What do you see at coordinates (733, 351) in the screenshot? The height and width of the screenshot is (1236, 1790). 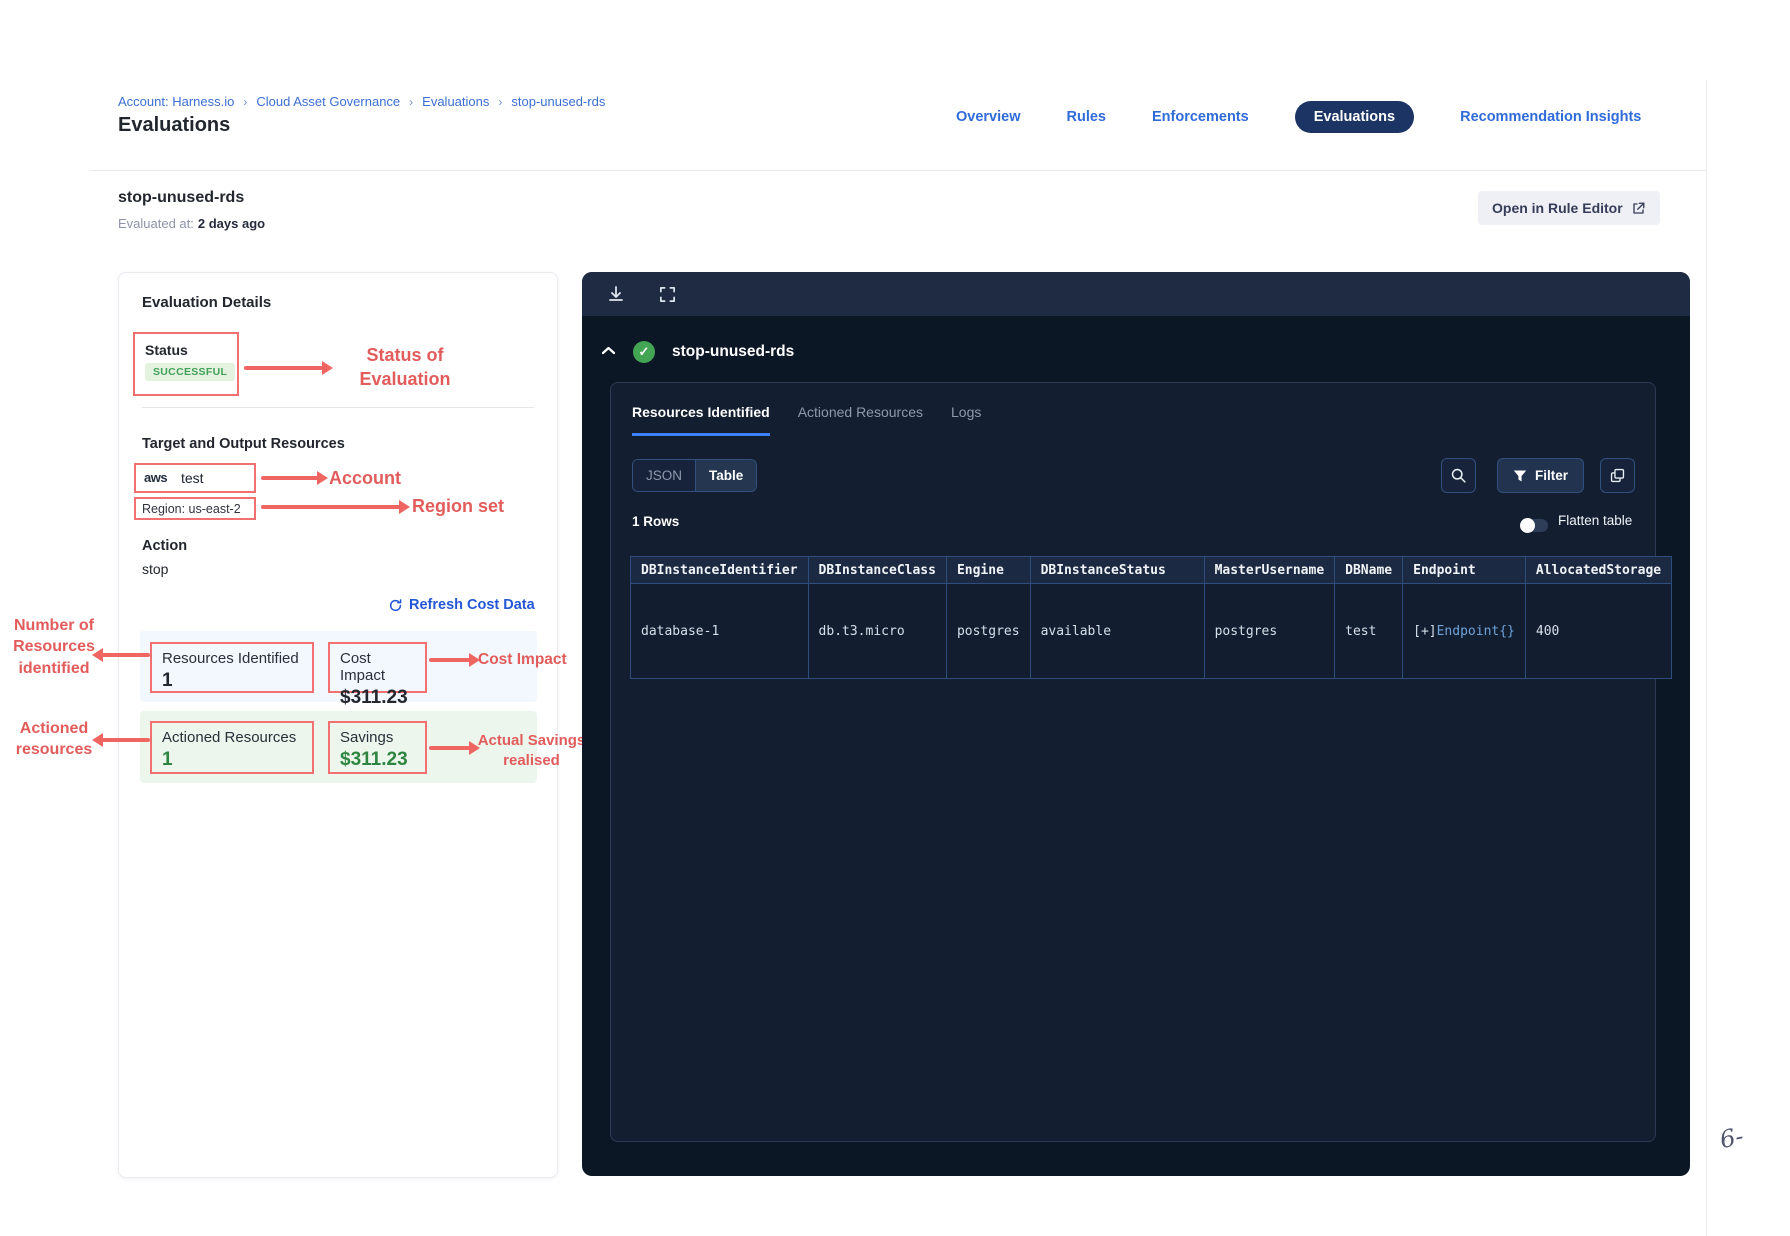 I see `panel-rule-title: stop-unused-rds` at bounding box center [733, 351].